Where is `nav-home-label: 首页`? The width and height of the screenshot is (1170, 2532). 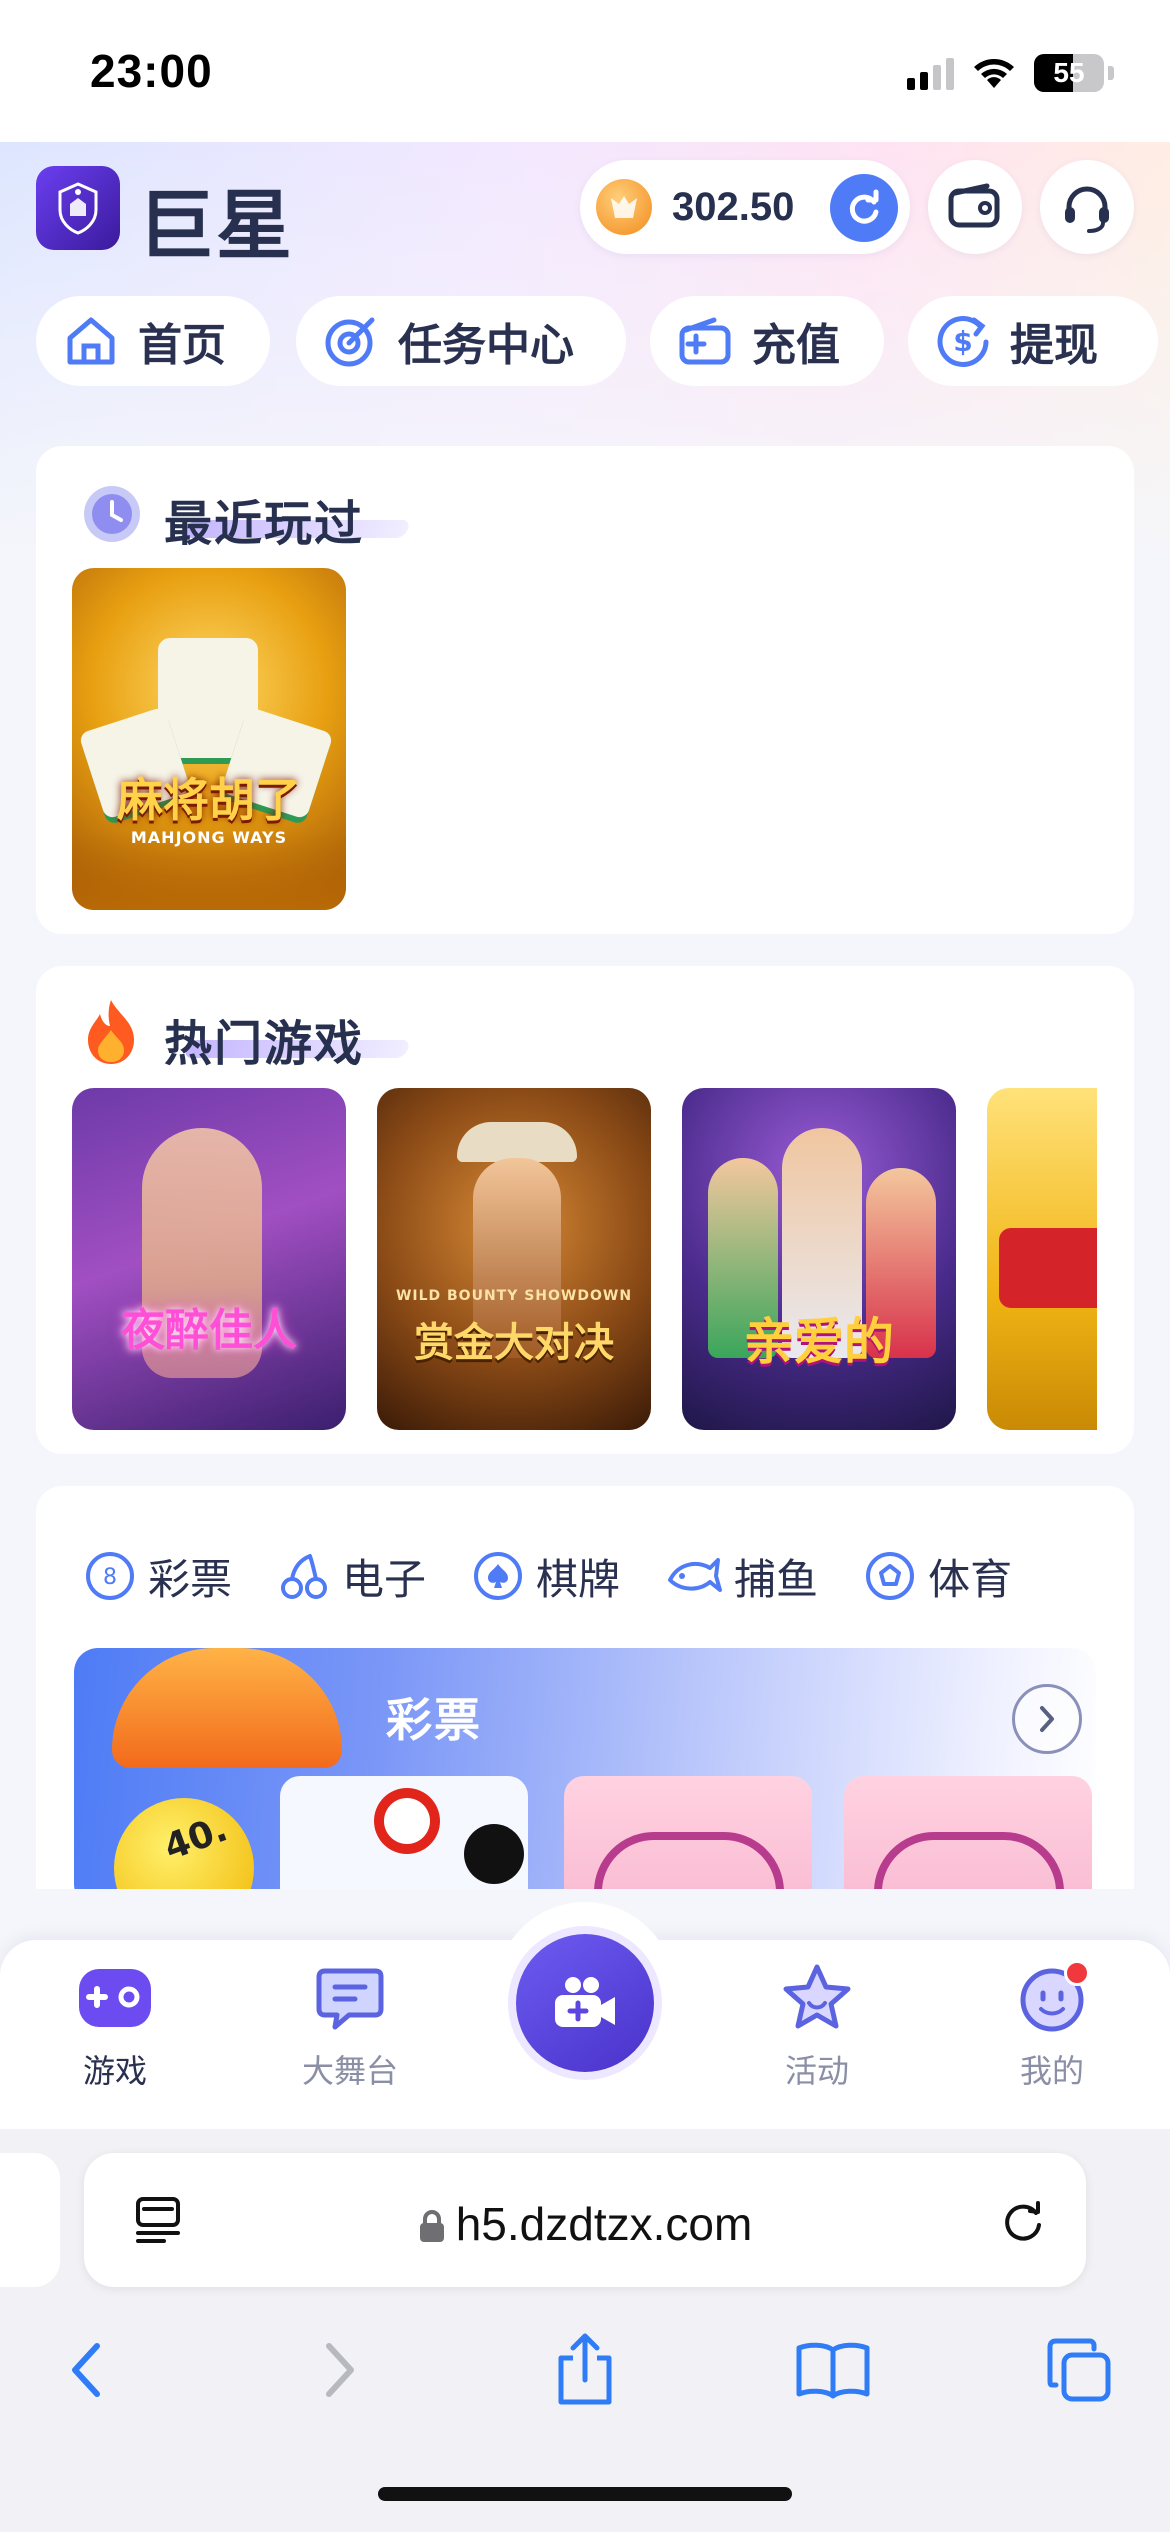 nav-home-label: 首页 is located at coordinates (182, 345).